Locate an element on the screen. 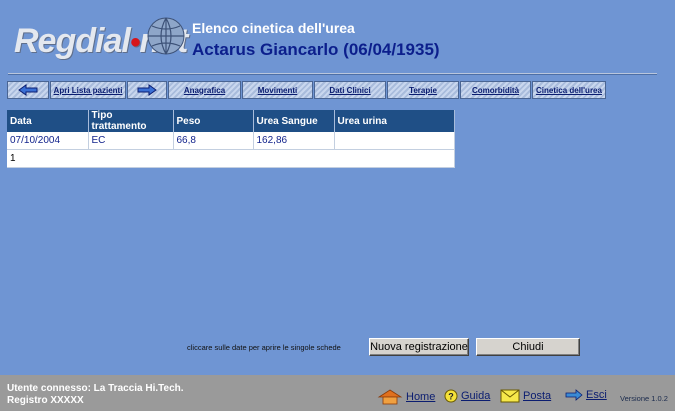 Image resolution: width=675 pixels, height=411 pixels. mail-icon is located at coordinates (510, 396).